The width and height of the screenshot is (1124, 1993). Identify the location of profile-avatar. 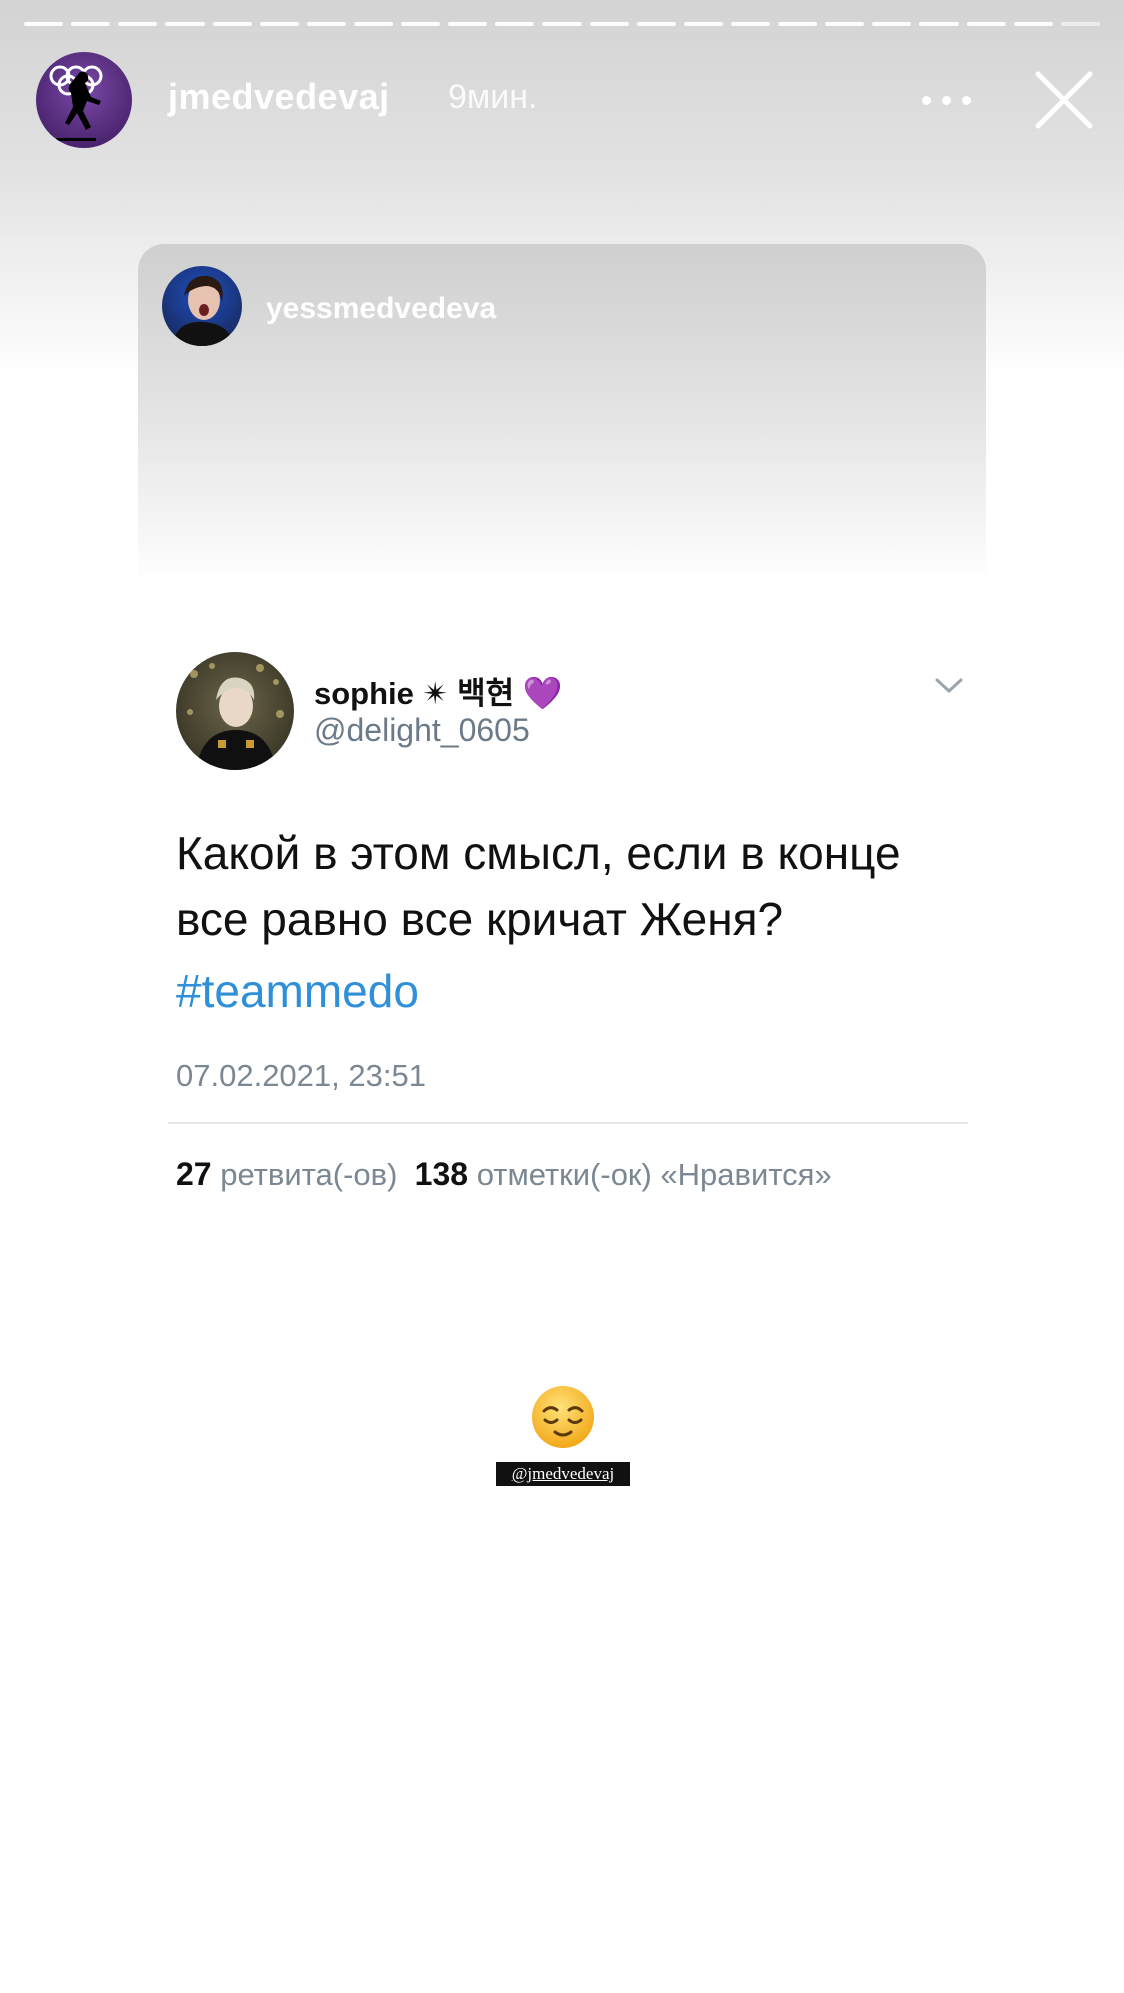
(84, 100).